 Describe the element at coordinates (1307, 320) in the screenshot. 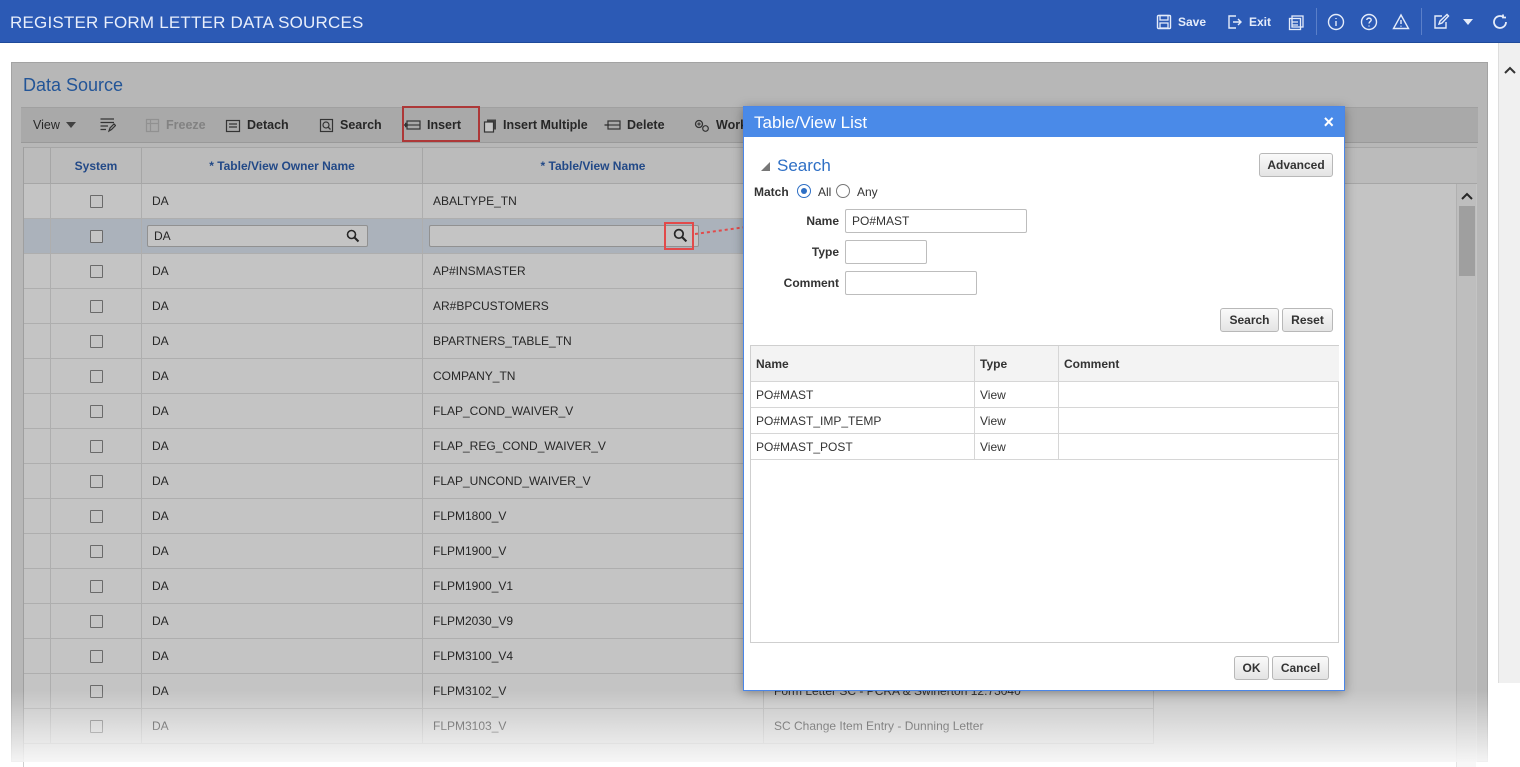

I see `reset-button: Reset` at that location.